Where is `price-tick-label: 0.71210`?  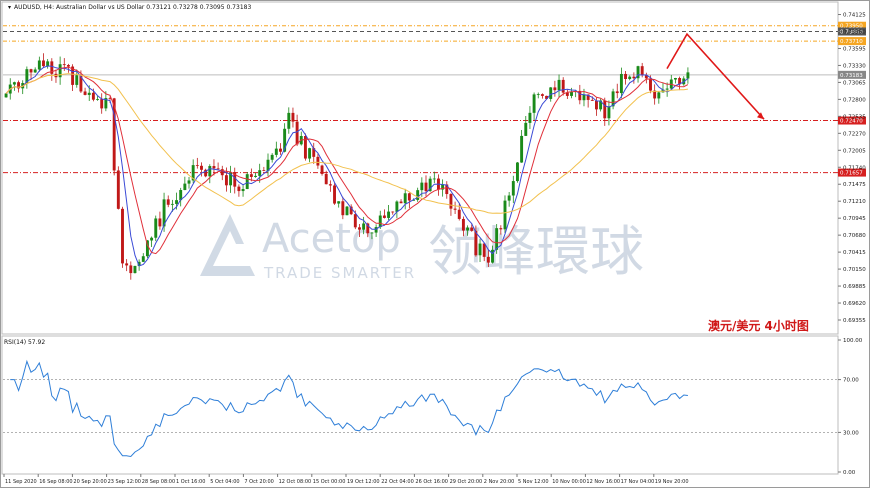
price-tick-label: 0.71210 is located at coordinates (854, 202).